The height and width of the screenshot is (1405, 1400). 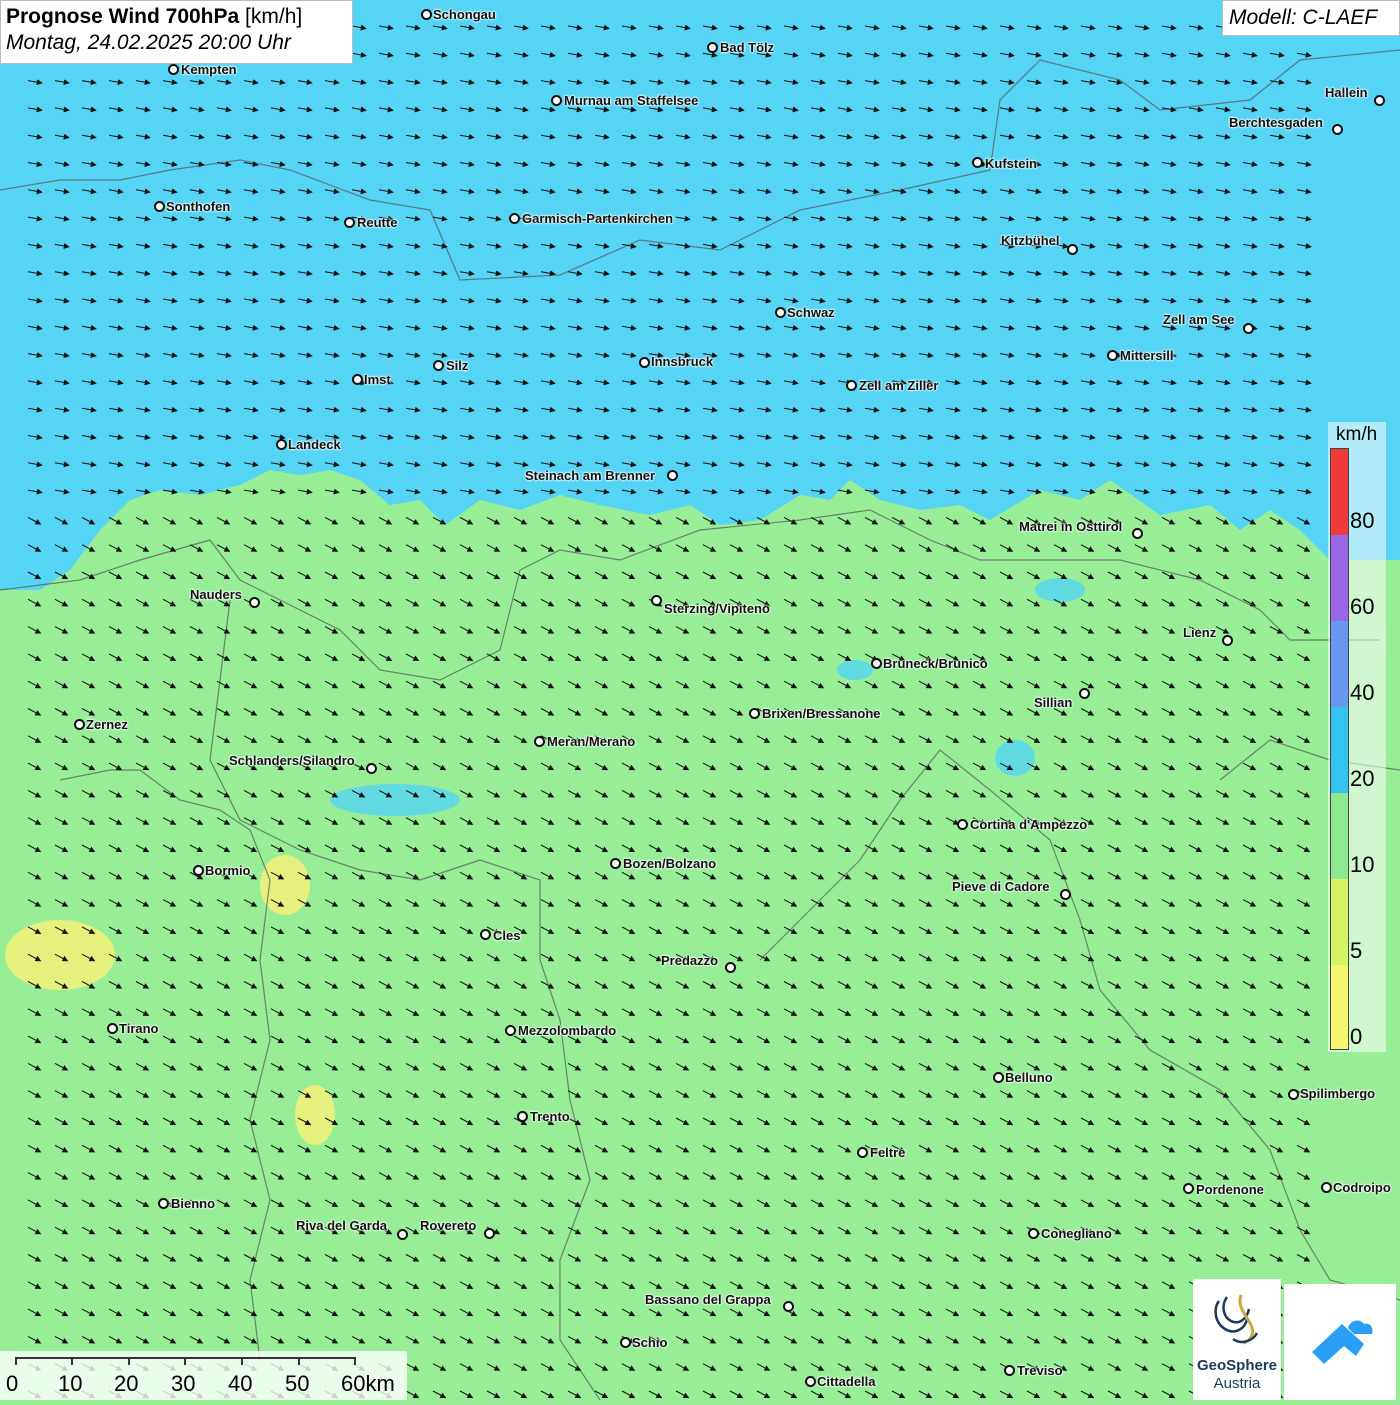 I want to click on city-label: Pieve di Cadore, so click(x=1001, y=886).